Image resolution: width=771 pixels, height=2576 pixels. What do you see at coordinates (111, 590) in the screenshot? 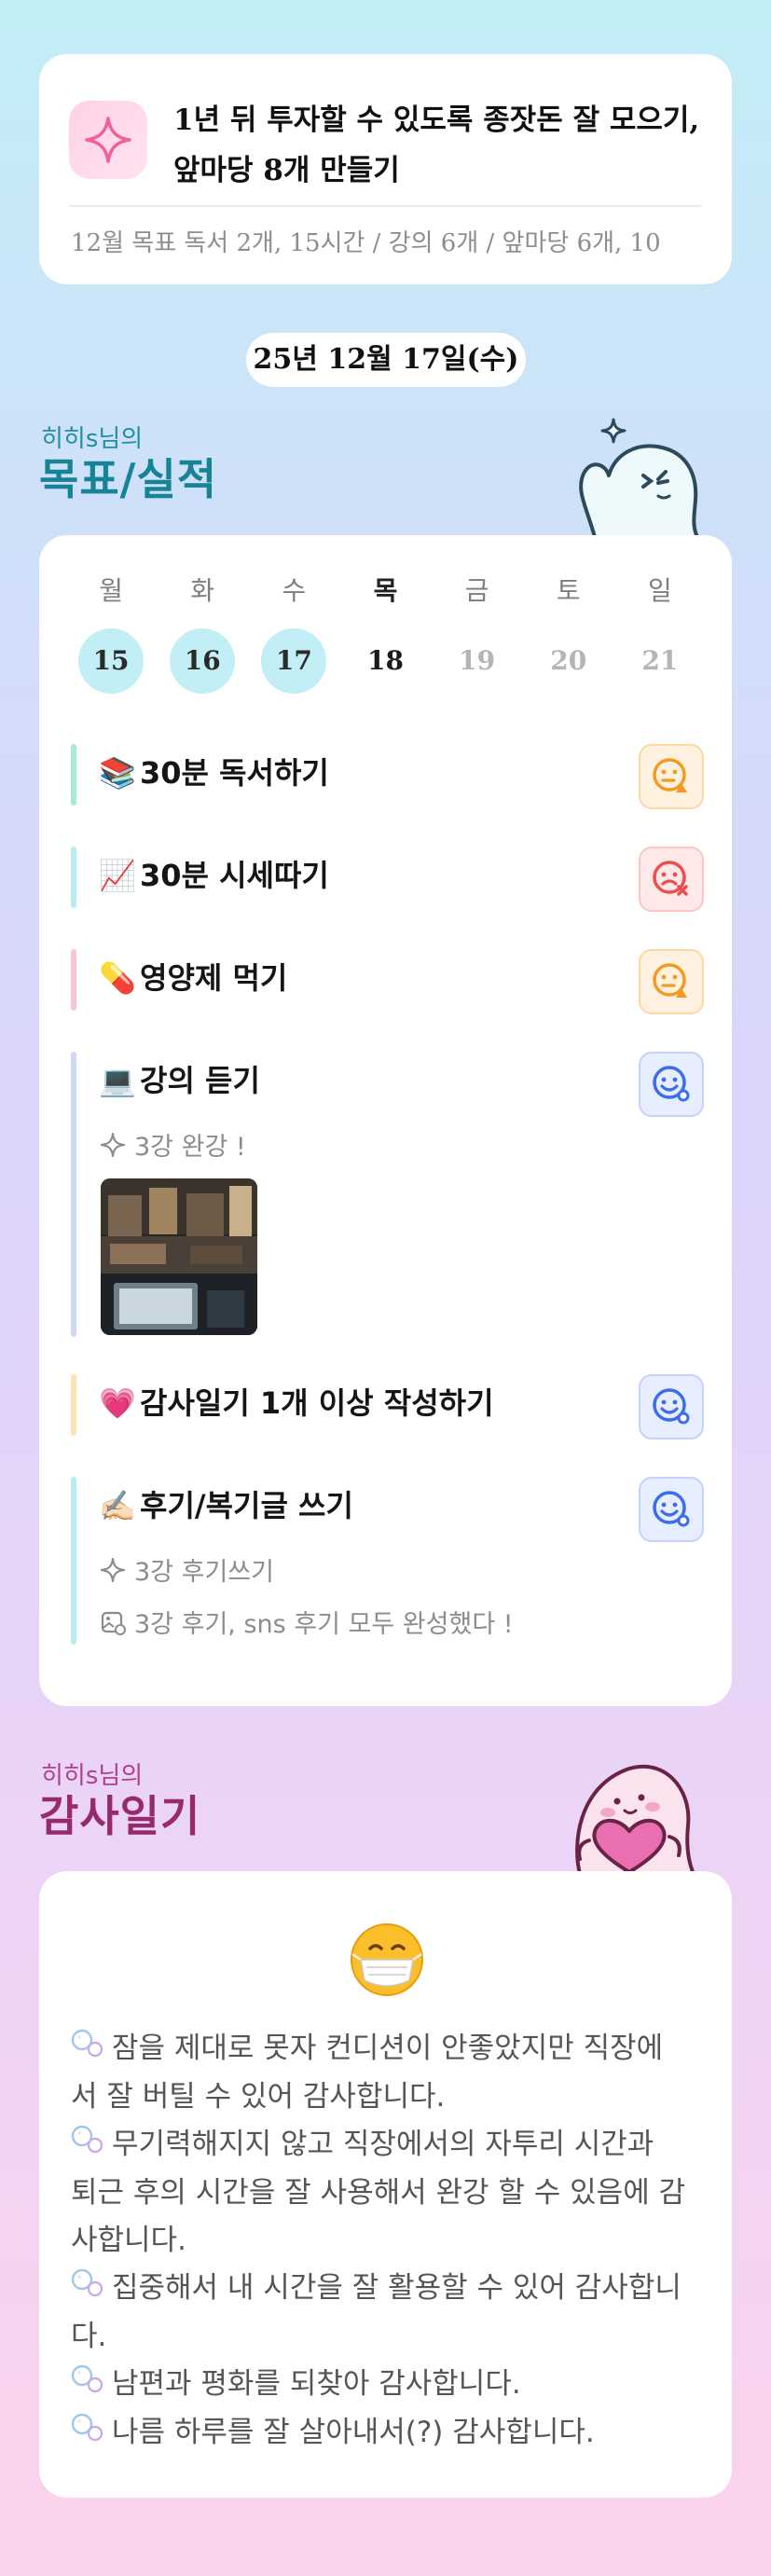
I see `day-name: 월` at bounding box center [111, 590].